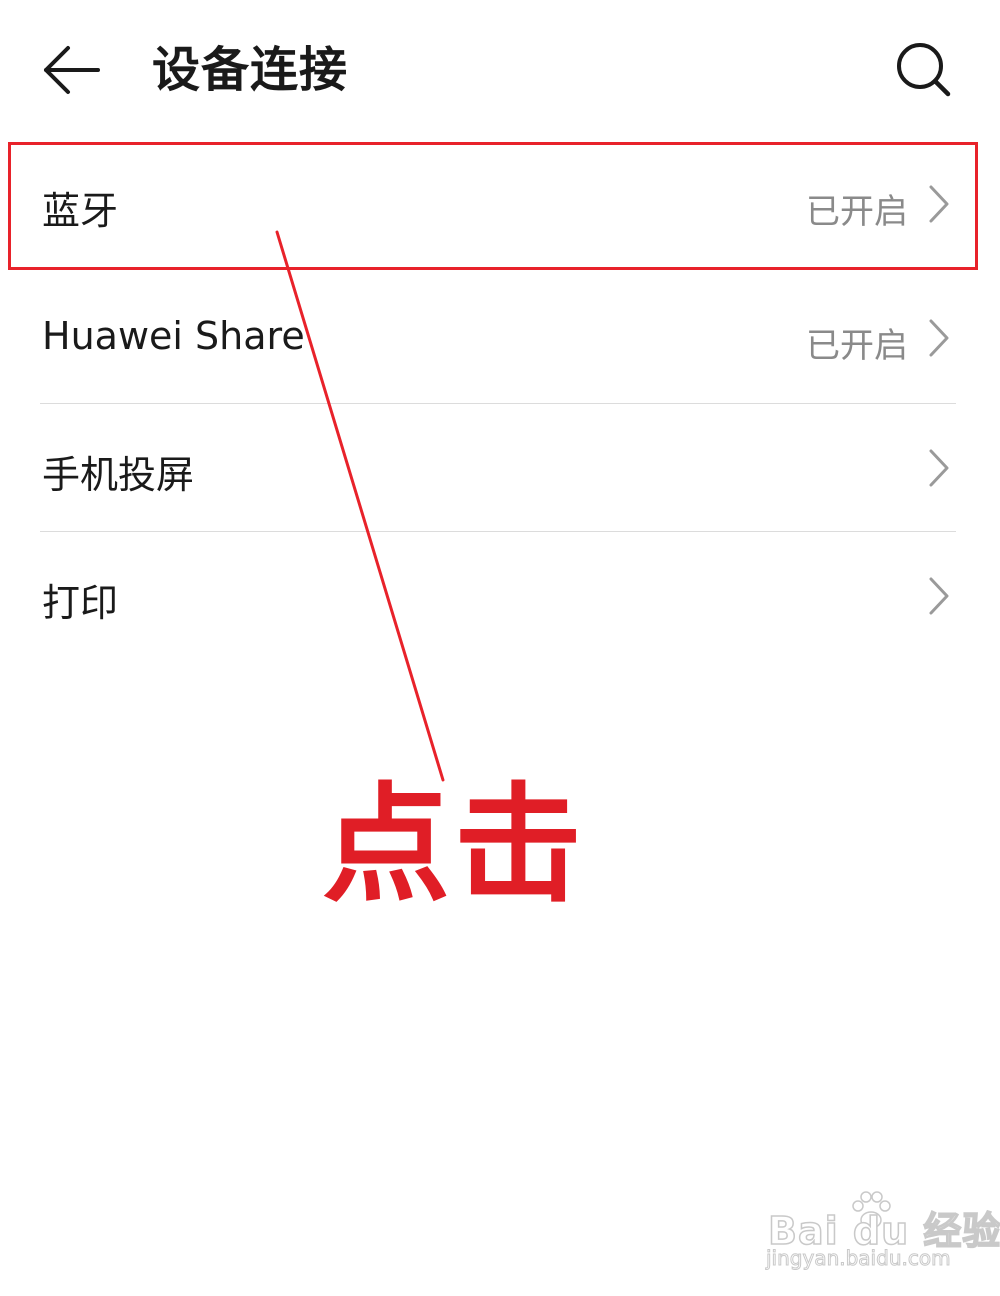  I want to click on settings-item-label: Huawei Share, so click(173, 336).